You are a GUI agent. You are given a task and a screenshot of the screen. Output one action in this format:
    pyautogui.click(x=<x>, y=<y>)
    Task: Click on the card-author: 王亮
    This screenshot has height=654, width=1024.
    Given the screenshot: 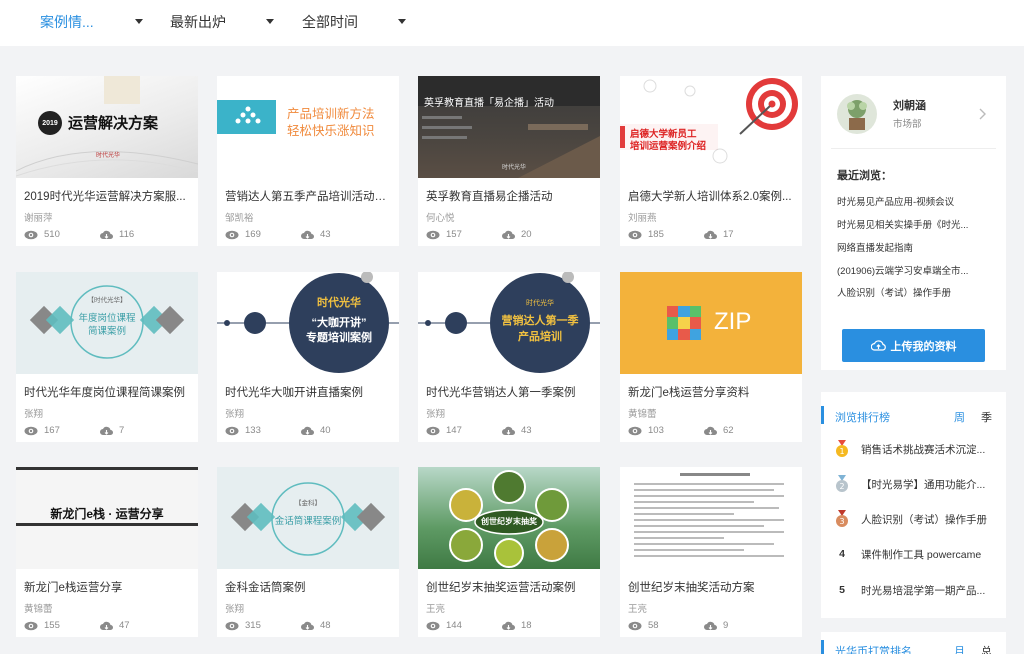 What is the action you would take?
    pyautogui.click(x=638, y=609)
    